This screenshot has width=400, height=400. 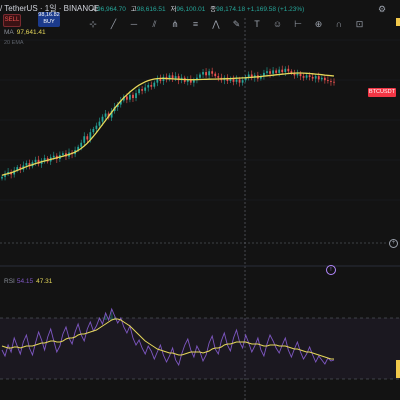 I want to click on price-tag: BTCUSDT, so click(x=382, y=92).